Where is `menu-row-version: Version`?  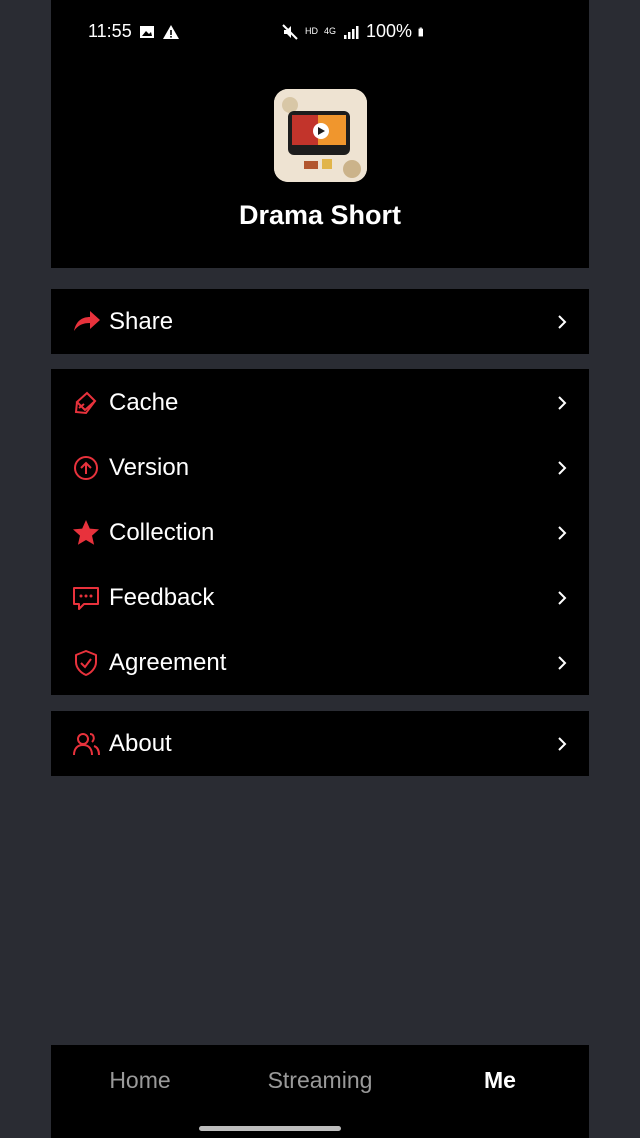
menu-row-version: Version is located at coordinates (320, 467).